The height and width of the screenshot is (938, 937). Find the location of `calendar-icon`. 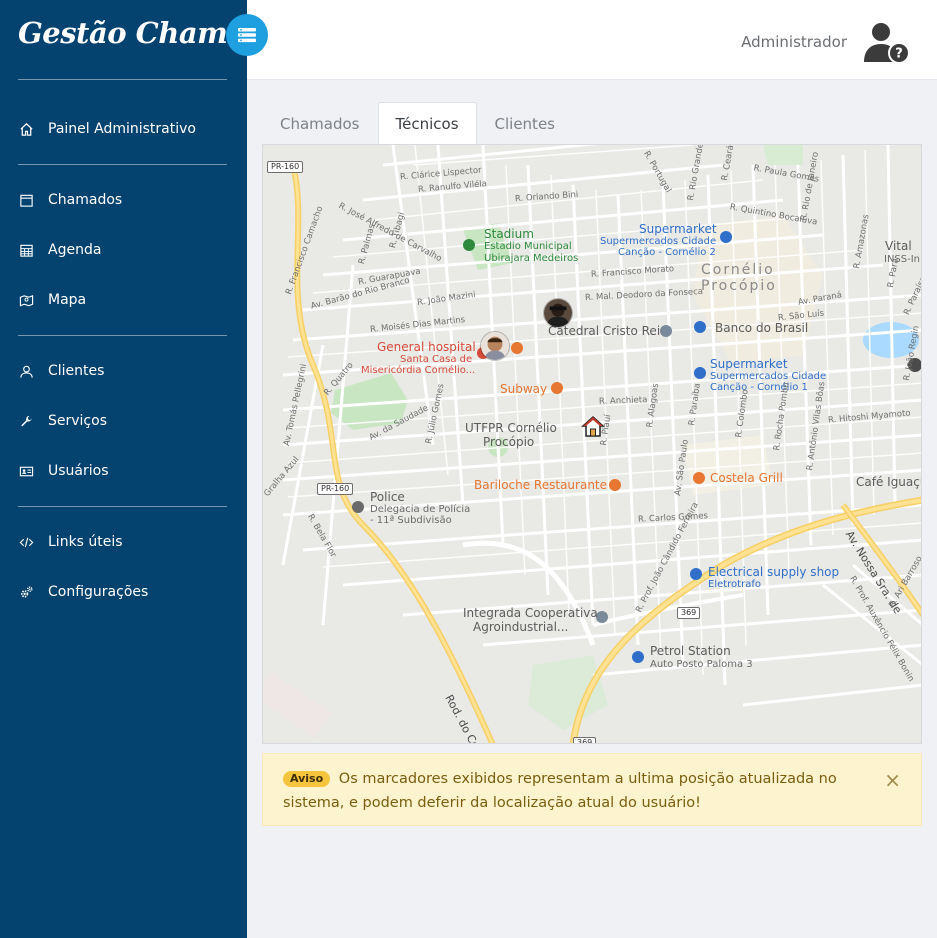

calendar-icon is located at coordinates (26, 200).